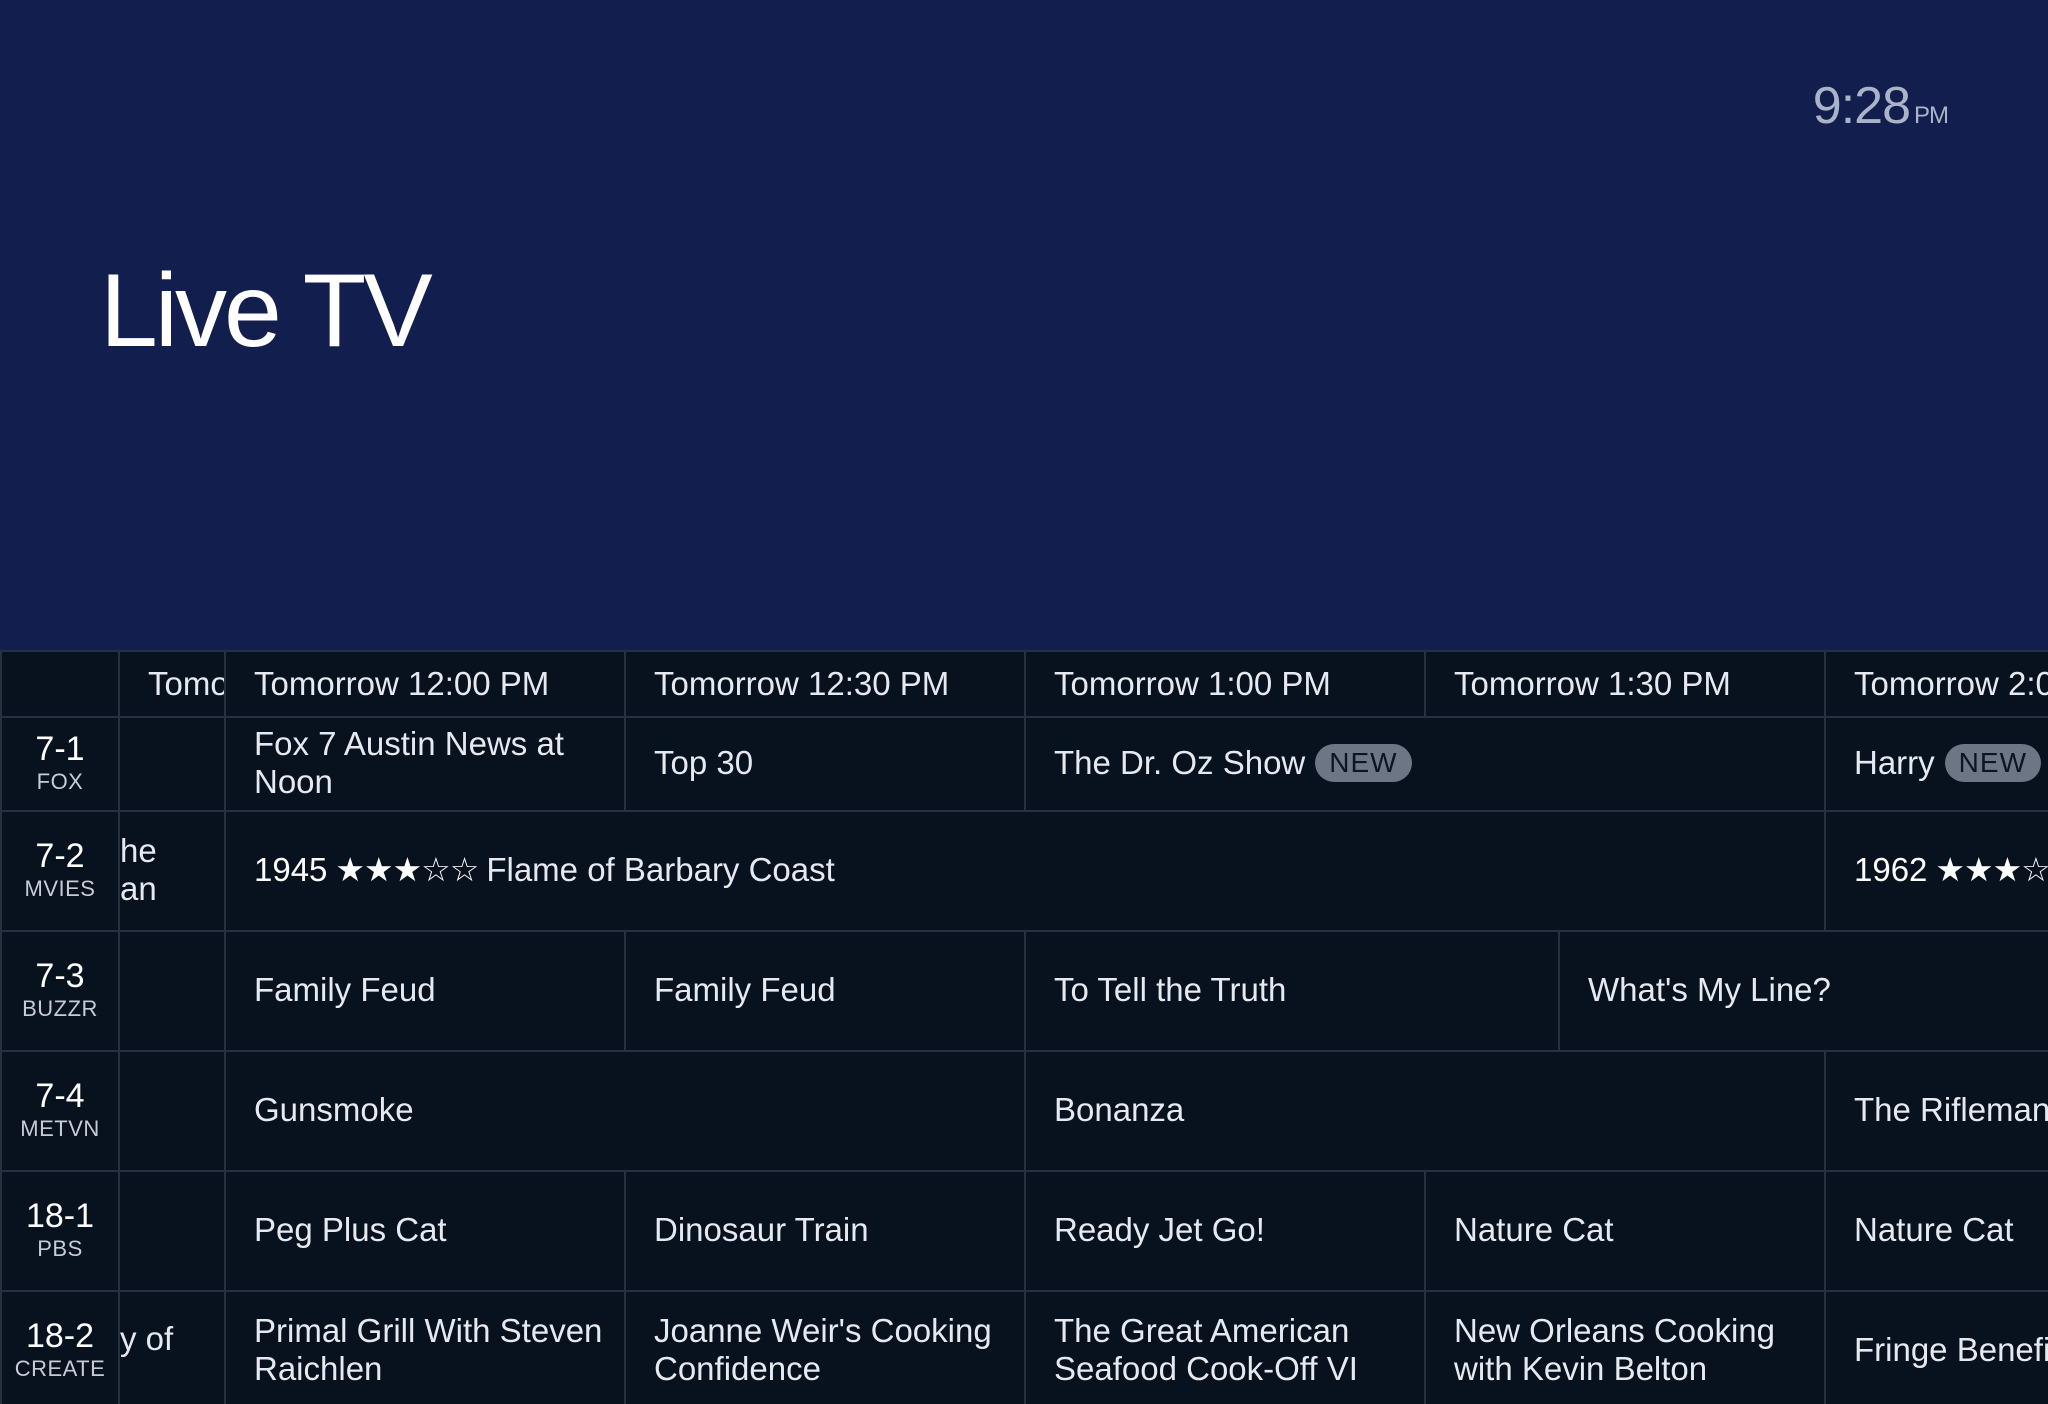 The image size is (2048, 1404). Describe the element at coordinates (1931, 115) in the screenshot. I see `clock-ampm: PM` at that location.